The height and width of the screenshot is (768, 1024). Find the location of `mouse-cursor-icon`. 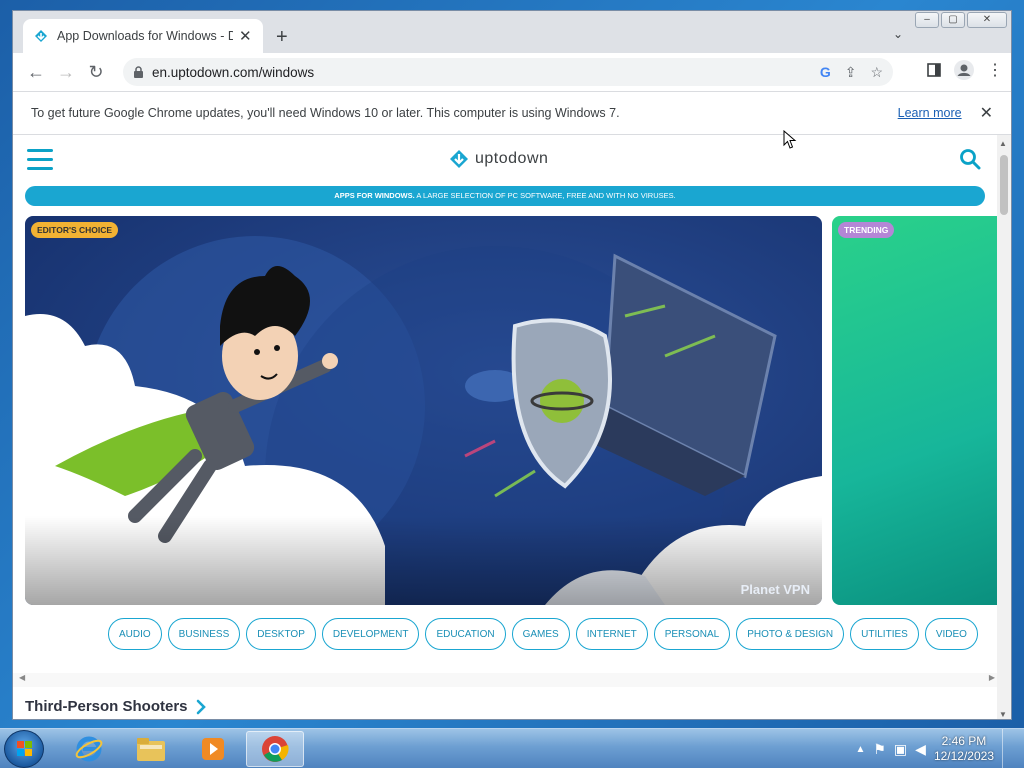

mouse-cursor-icon is located at coordinates (790, 139).